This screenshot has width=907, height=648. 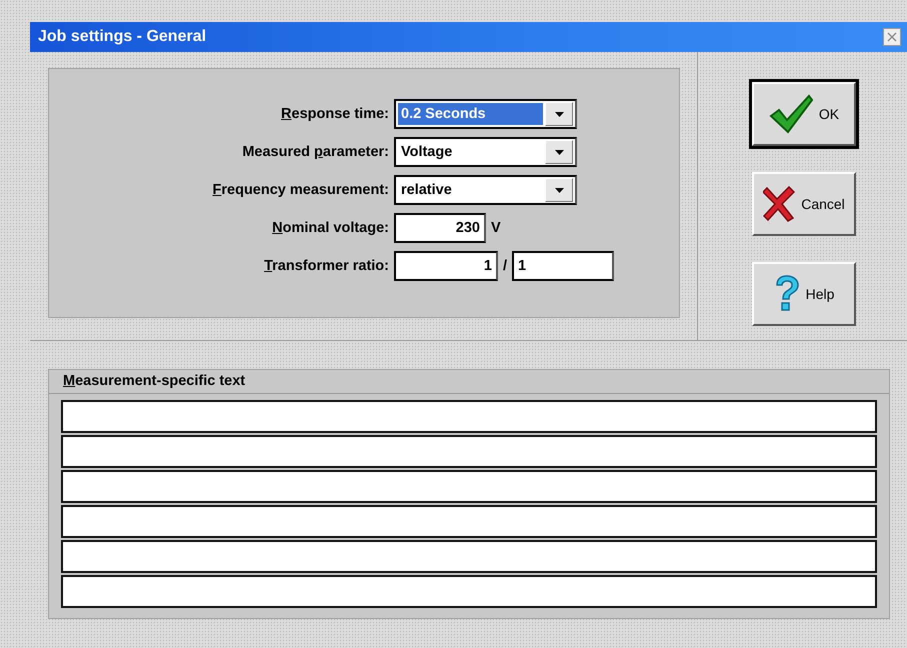 I want to click on field-label: Measured parameter:, so click(x=315, y=152).